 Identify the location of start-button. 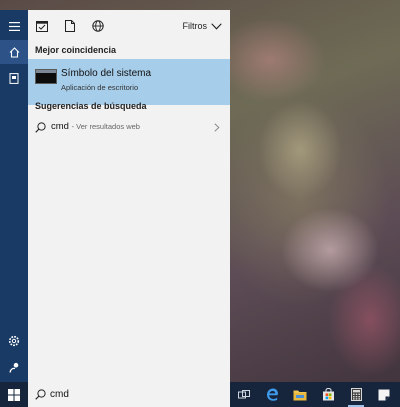
(14, 394).